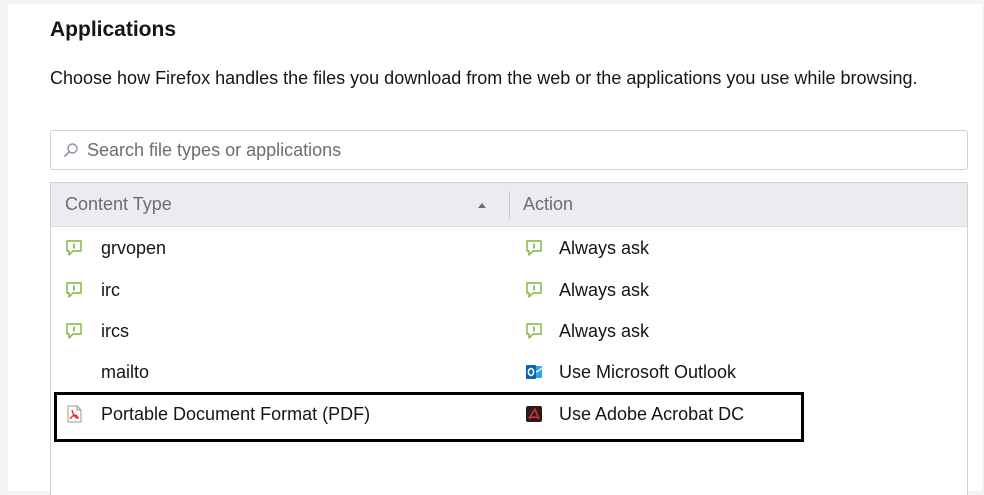  Describe the element at coordinates (125, 372) in the screenshot. I see `content-type-label: mailto` at that location.